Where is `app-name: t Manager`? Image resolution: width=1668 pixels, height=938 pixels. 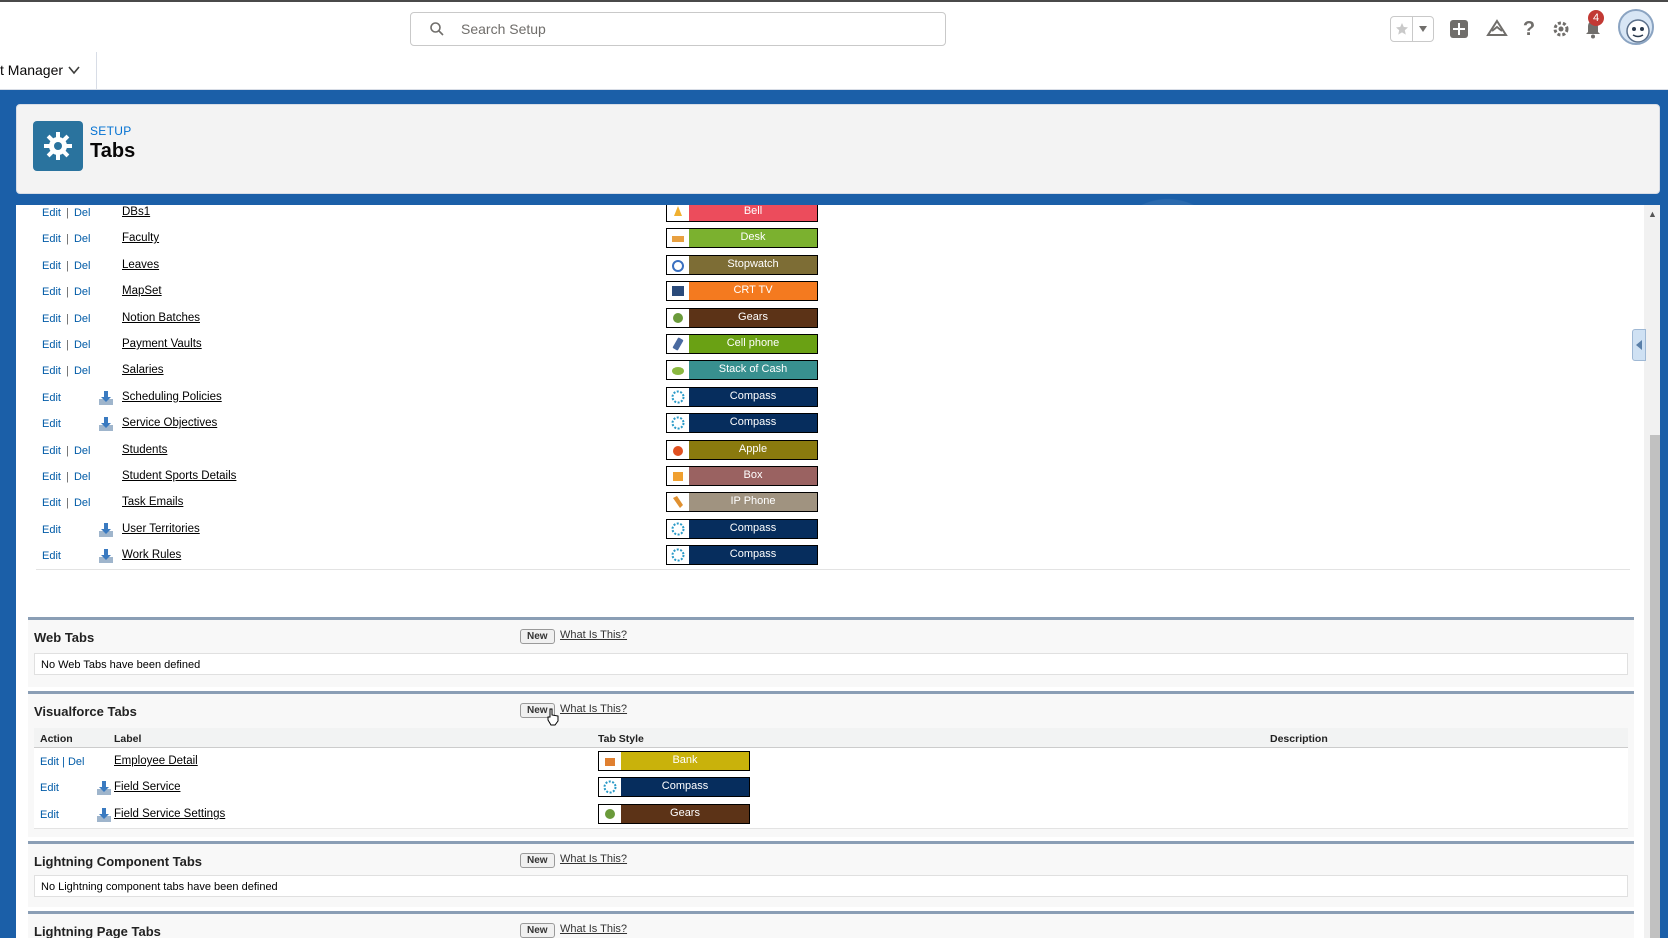
app-name: t Manager is located at coordinates (31, 70).